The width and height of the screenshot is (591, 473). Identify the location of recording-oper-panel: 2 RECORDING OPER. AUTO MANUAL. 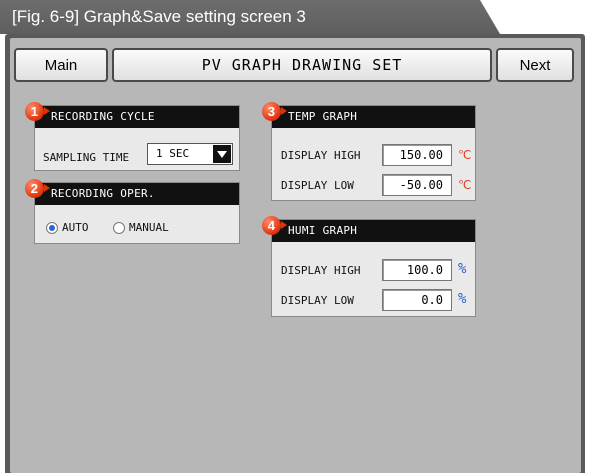
(132, 211).